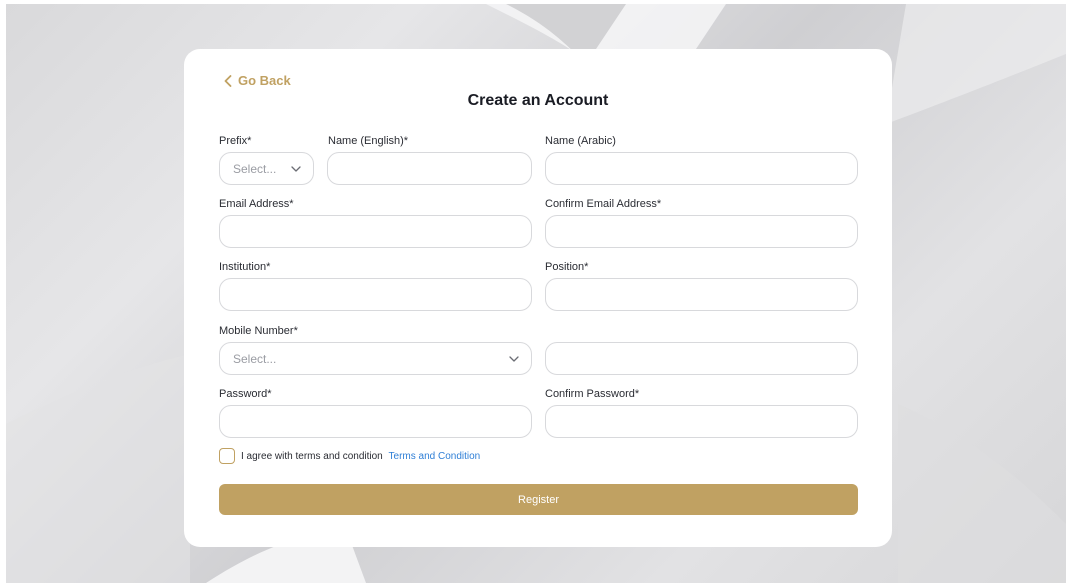 The width and height of the screenshot is (1066, 583). I want to click on name-arabic-label: Name (Arabic), so click(580, 141).